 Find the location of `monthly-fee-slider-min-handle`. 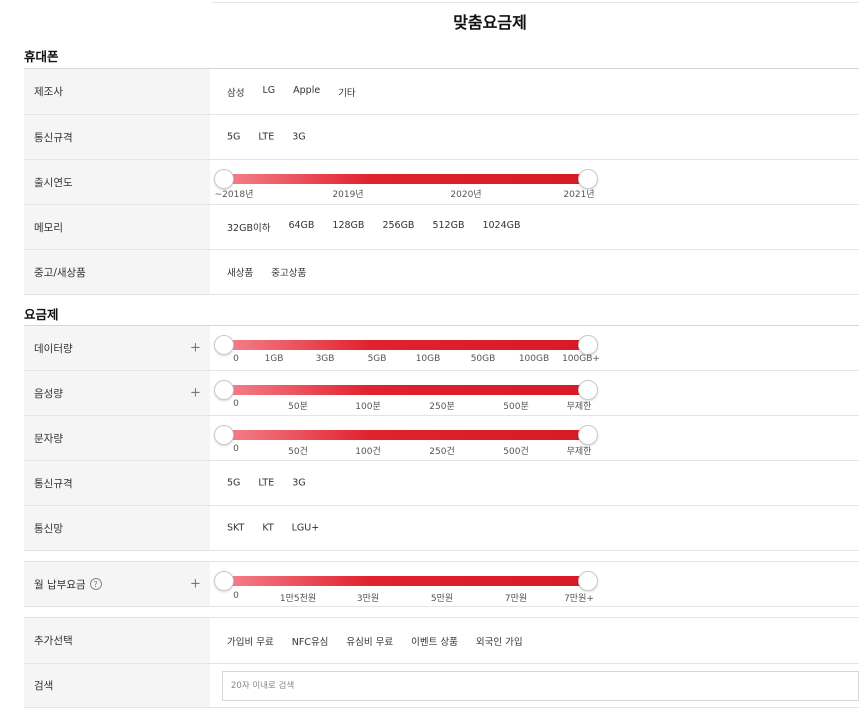

monthly-fee-slider-min-handle is located at coordinates (224, 581).